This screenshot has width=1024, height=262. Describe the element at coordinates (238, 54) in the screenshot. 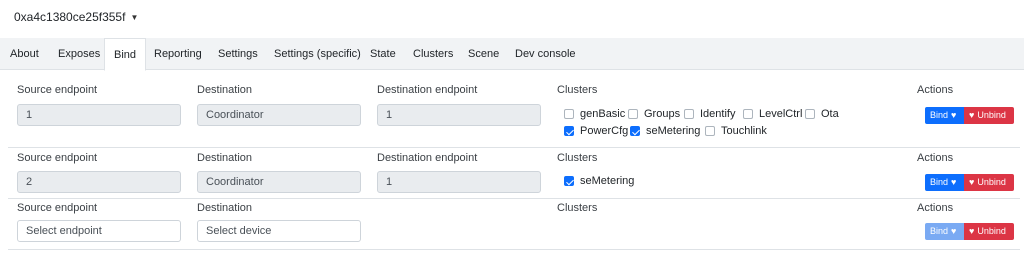

I see `tab-settings: Settings` at that location.